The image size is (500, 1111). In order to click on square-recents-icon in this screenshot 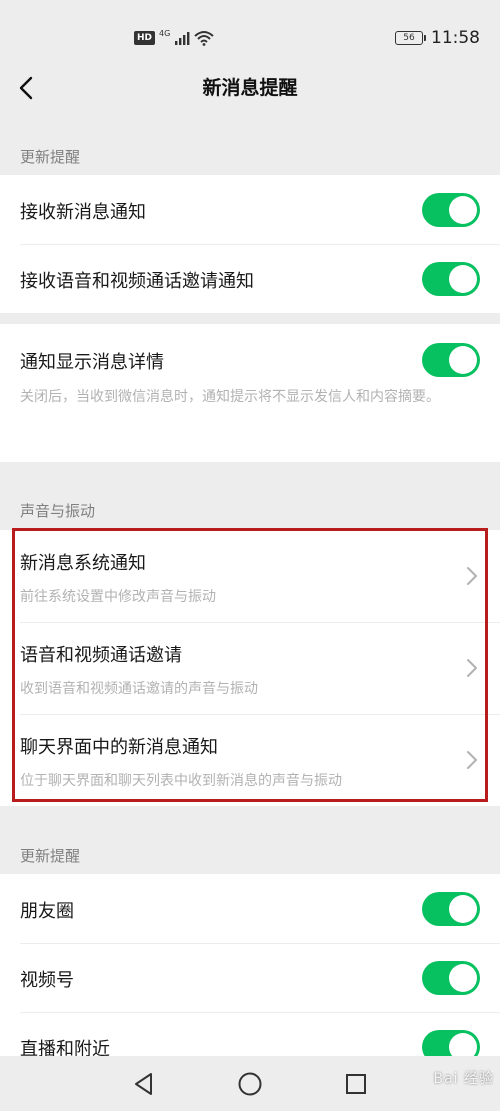, I will do `click(356, 1084)`.